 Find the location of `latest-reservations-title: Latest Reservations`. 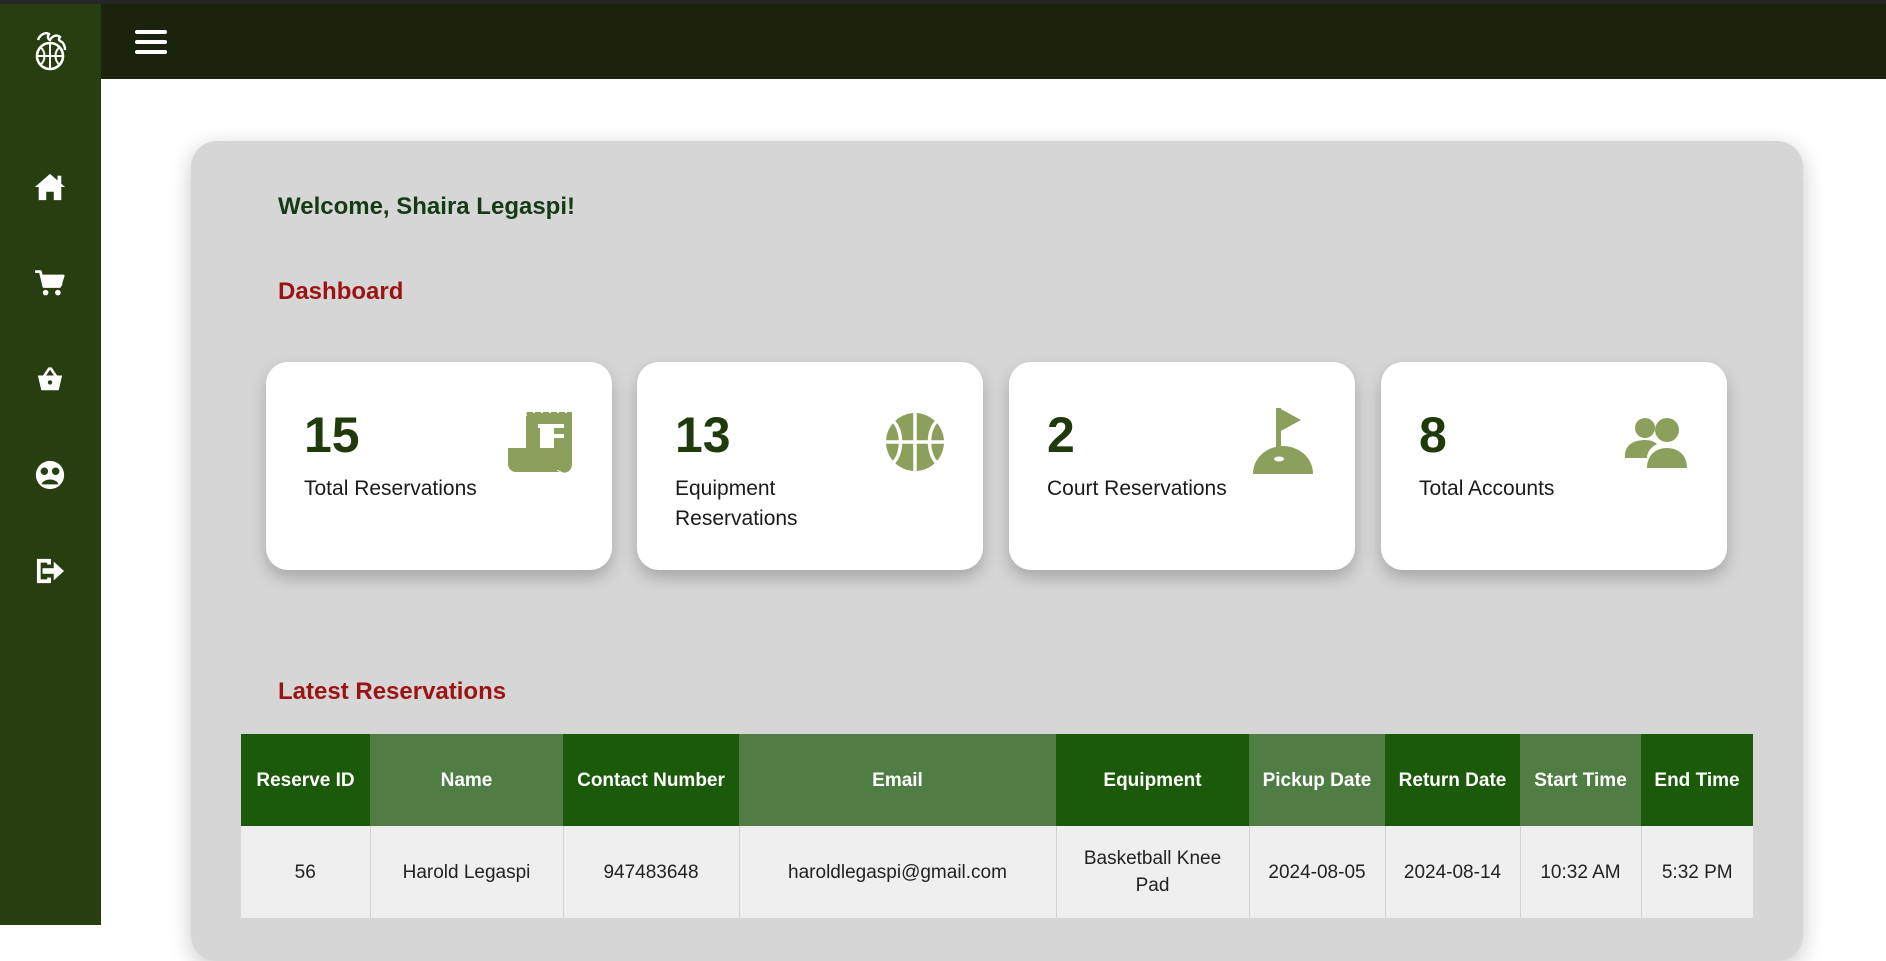

latest-reservations-title: Latest Reservations is located at coordinates (392, 691).